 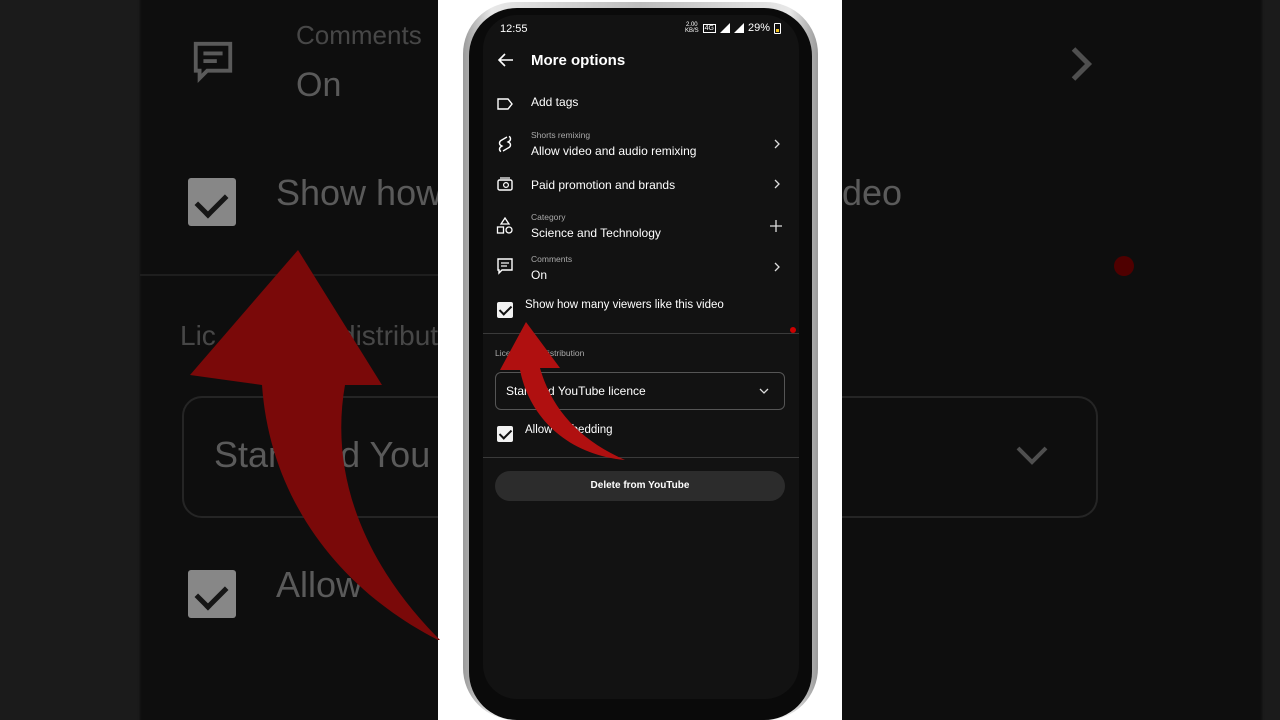 I want to click on delete-from-youtube-button: Delete from YouTube, so click(x=640, y=486).